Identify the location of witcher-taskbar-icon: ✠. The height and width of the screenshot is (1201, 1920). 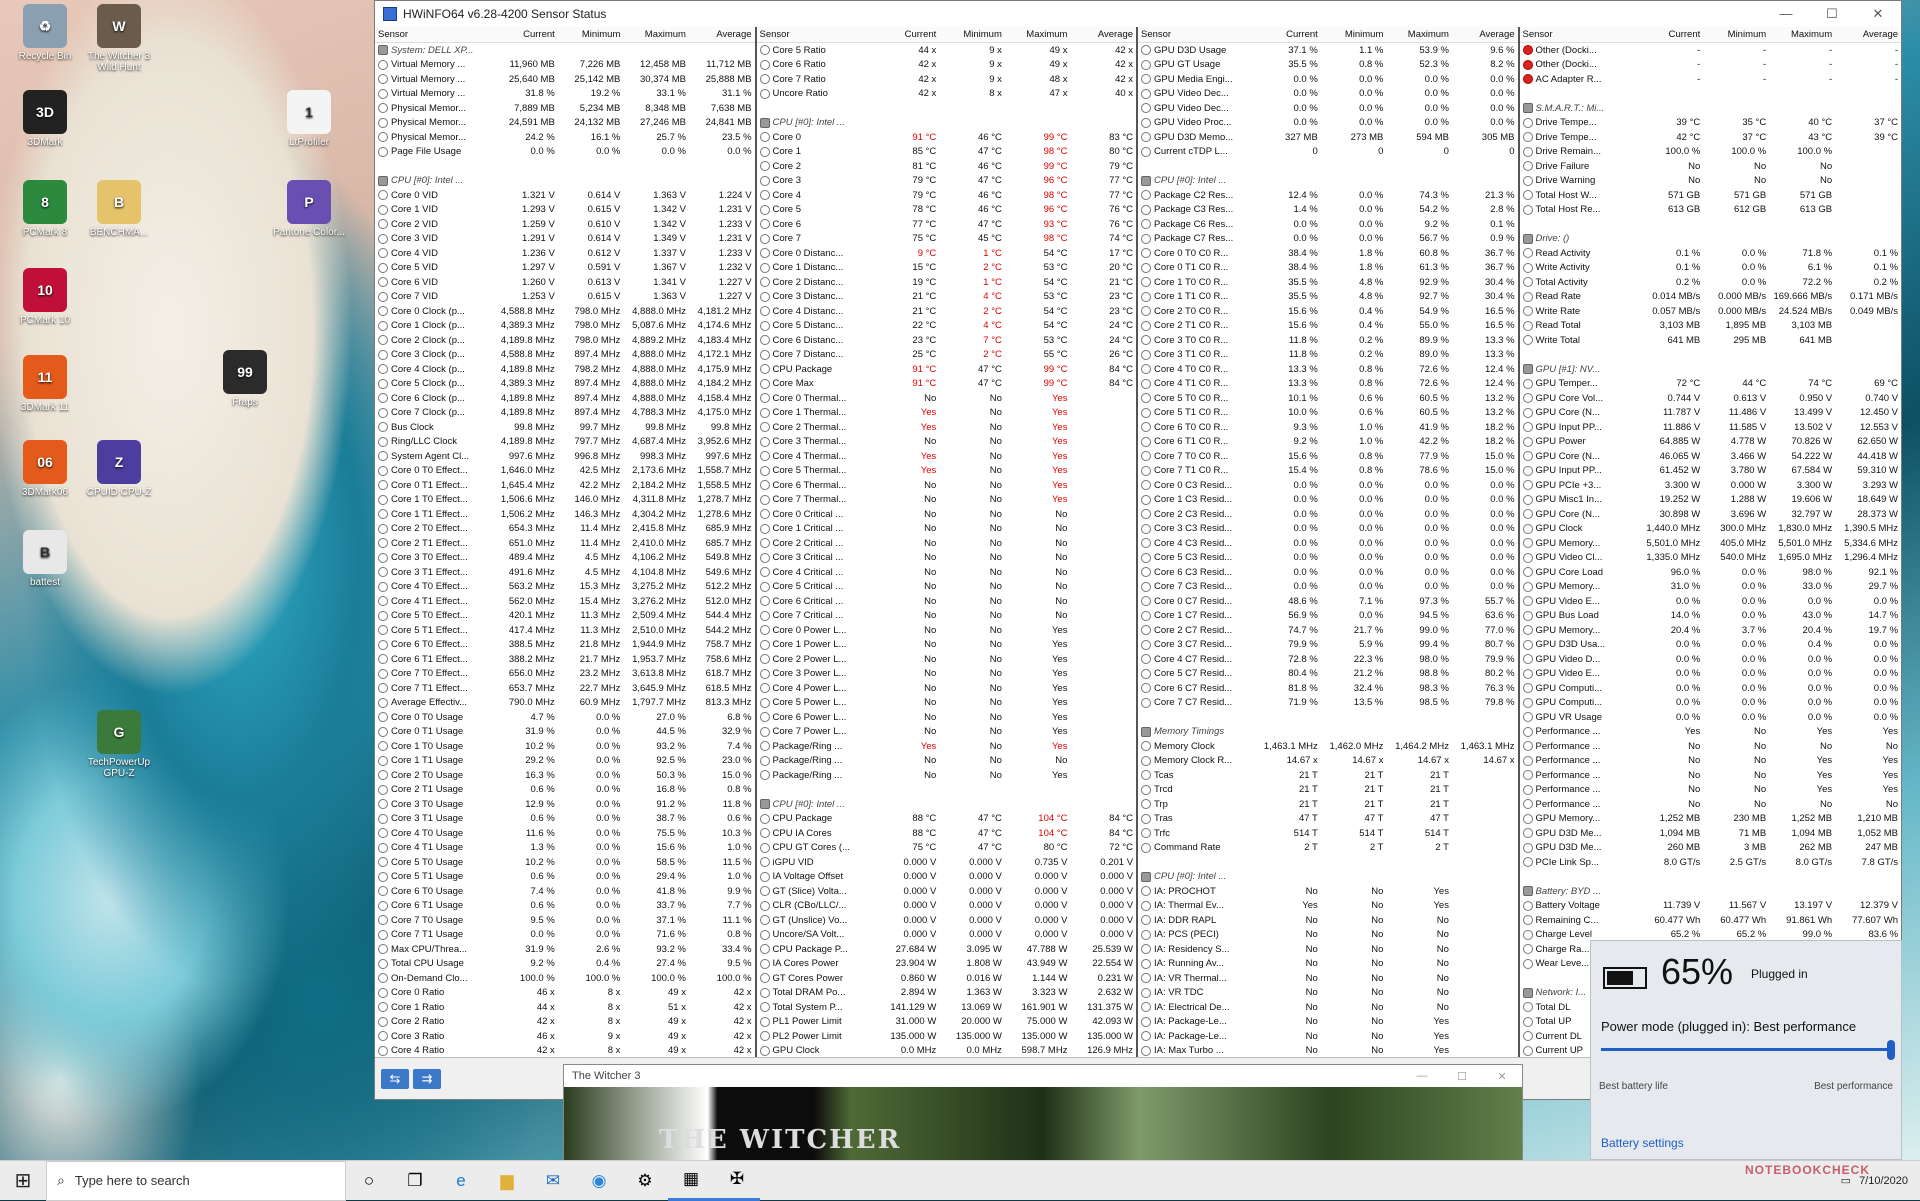
(737, 1181).